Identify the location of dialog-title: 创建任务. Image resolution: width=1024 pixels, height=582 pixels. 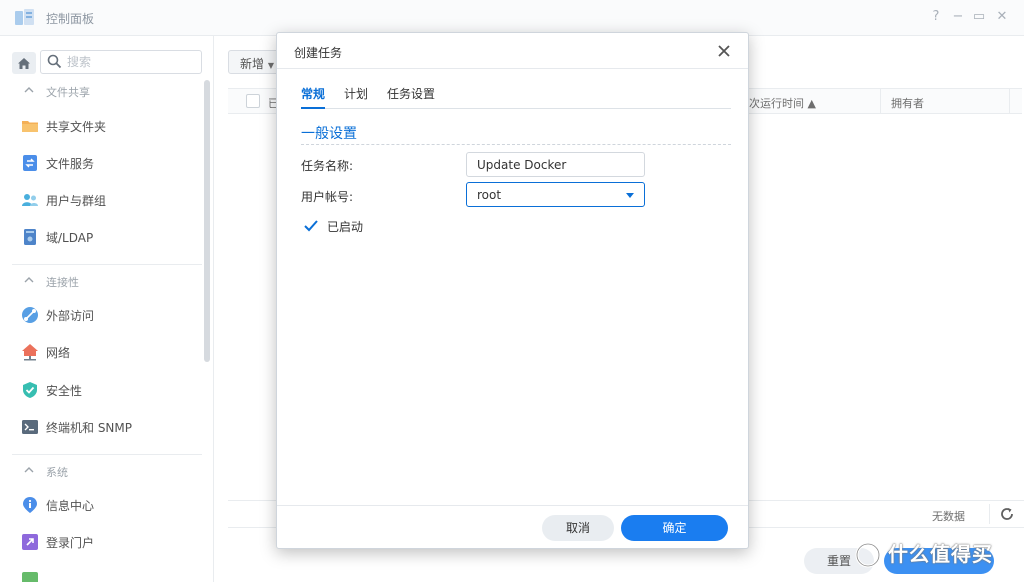
(318, 53).